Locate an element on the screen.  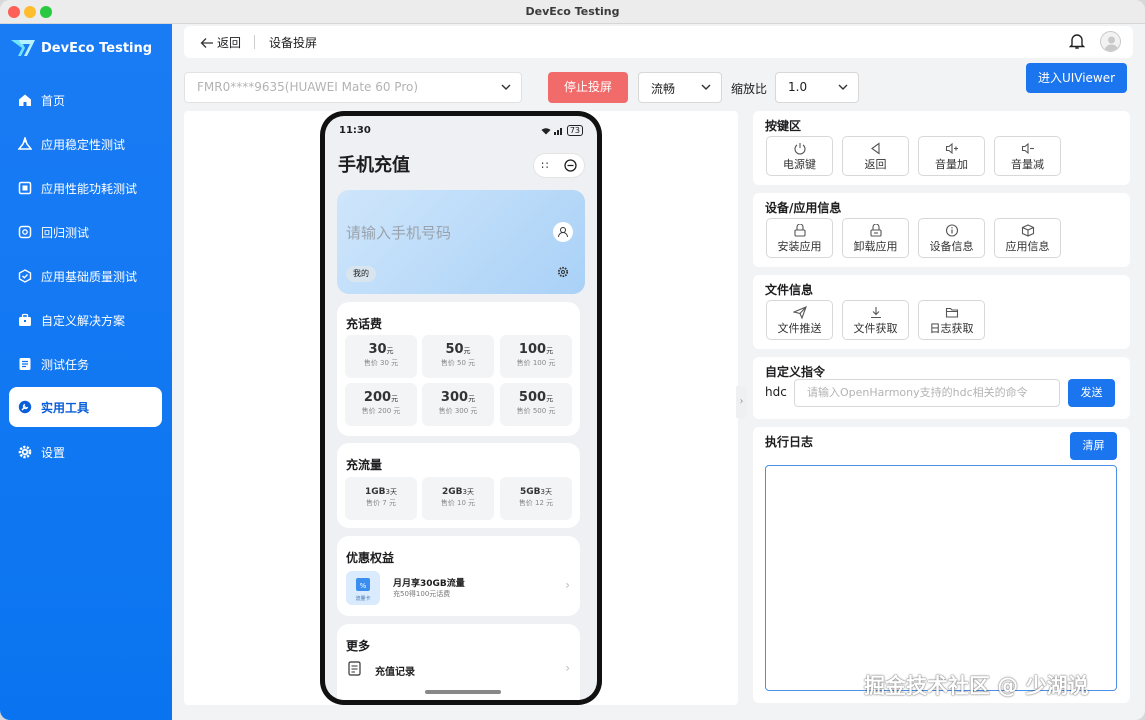
file-push-button: 文件推送 is located at coordinates (799, 320).